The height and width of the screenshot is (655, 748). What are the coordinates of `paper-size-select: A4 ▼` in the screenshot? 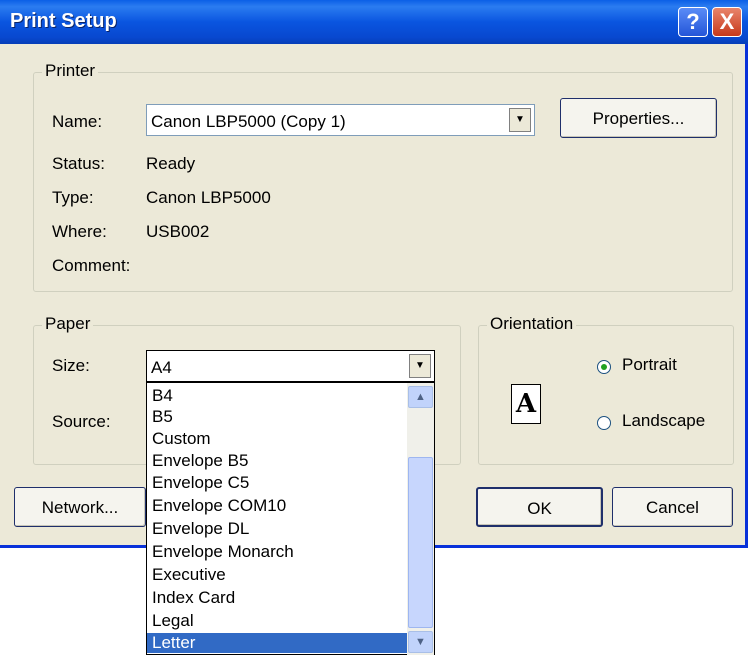 It's located at (290, 366).